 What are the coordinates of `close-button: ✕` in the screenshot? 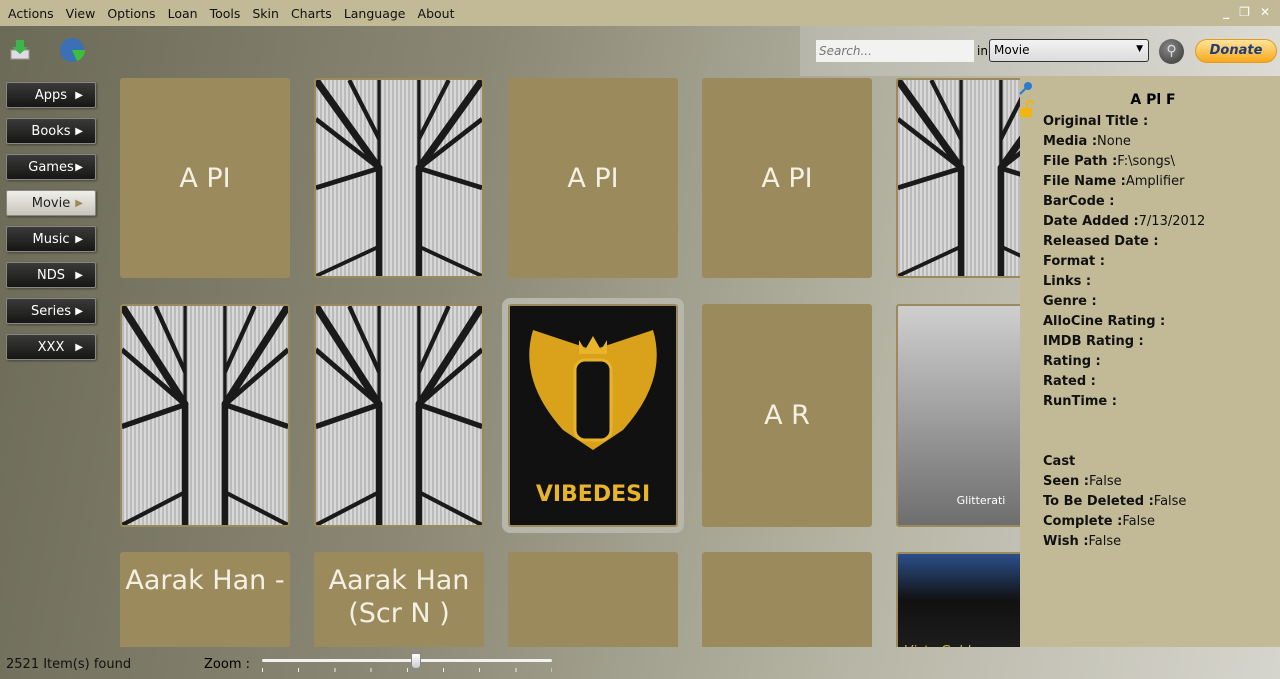 It's located at (1265, 12).